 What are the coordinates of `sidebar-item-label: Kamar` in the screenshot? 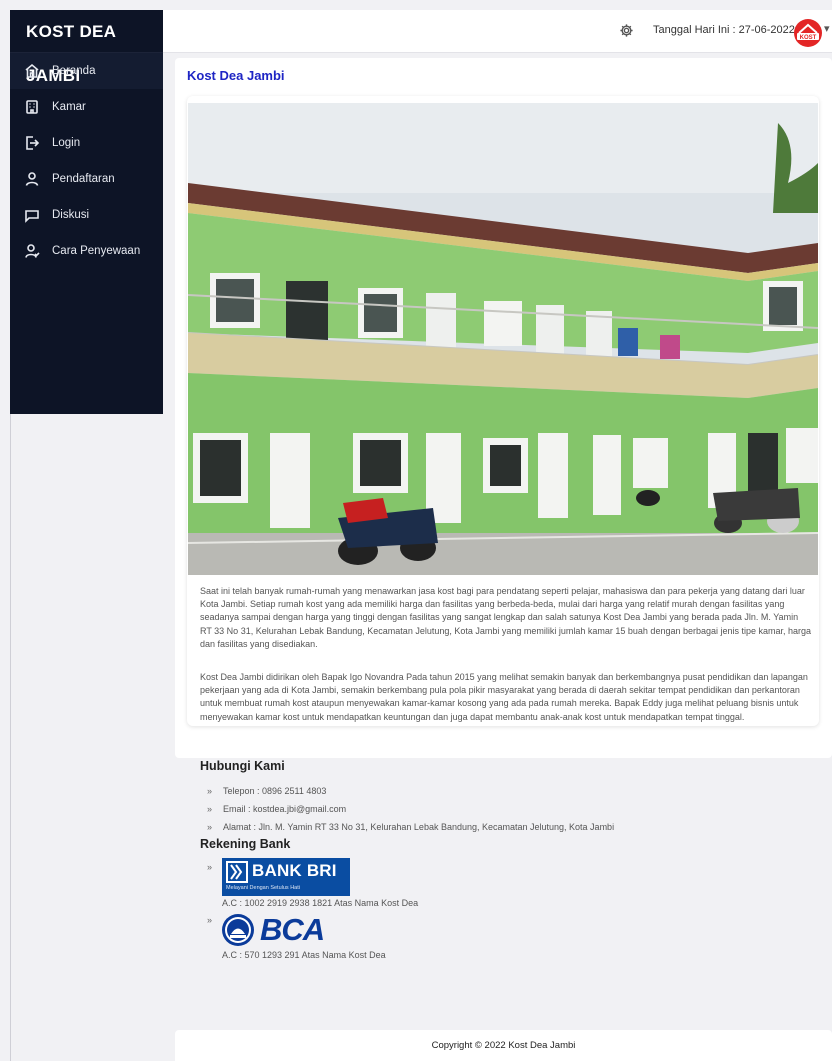 It's located at (69, 107).